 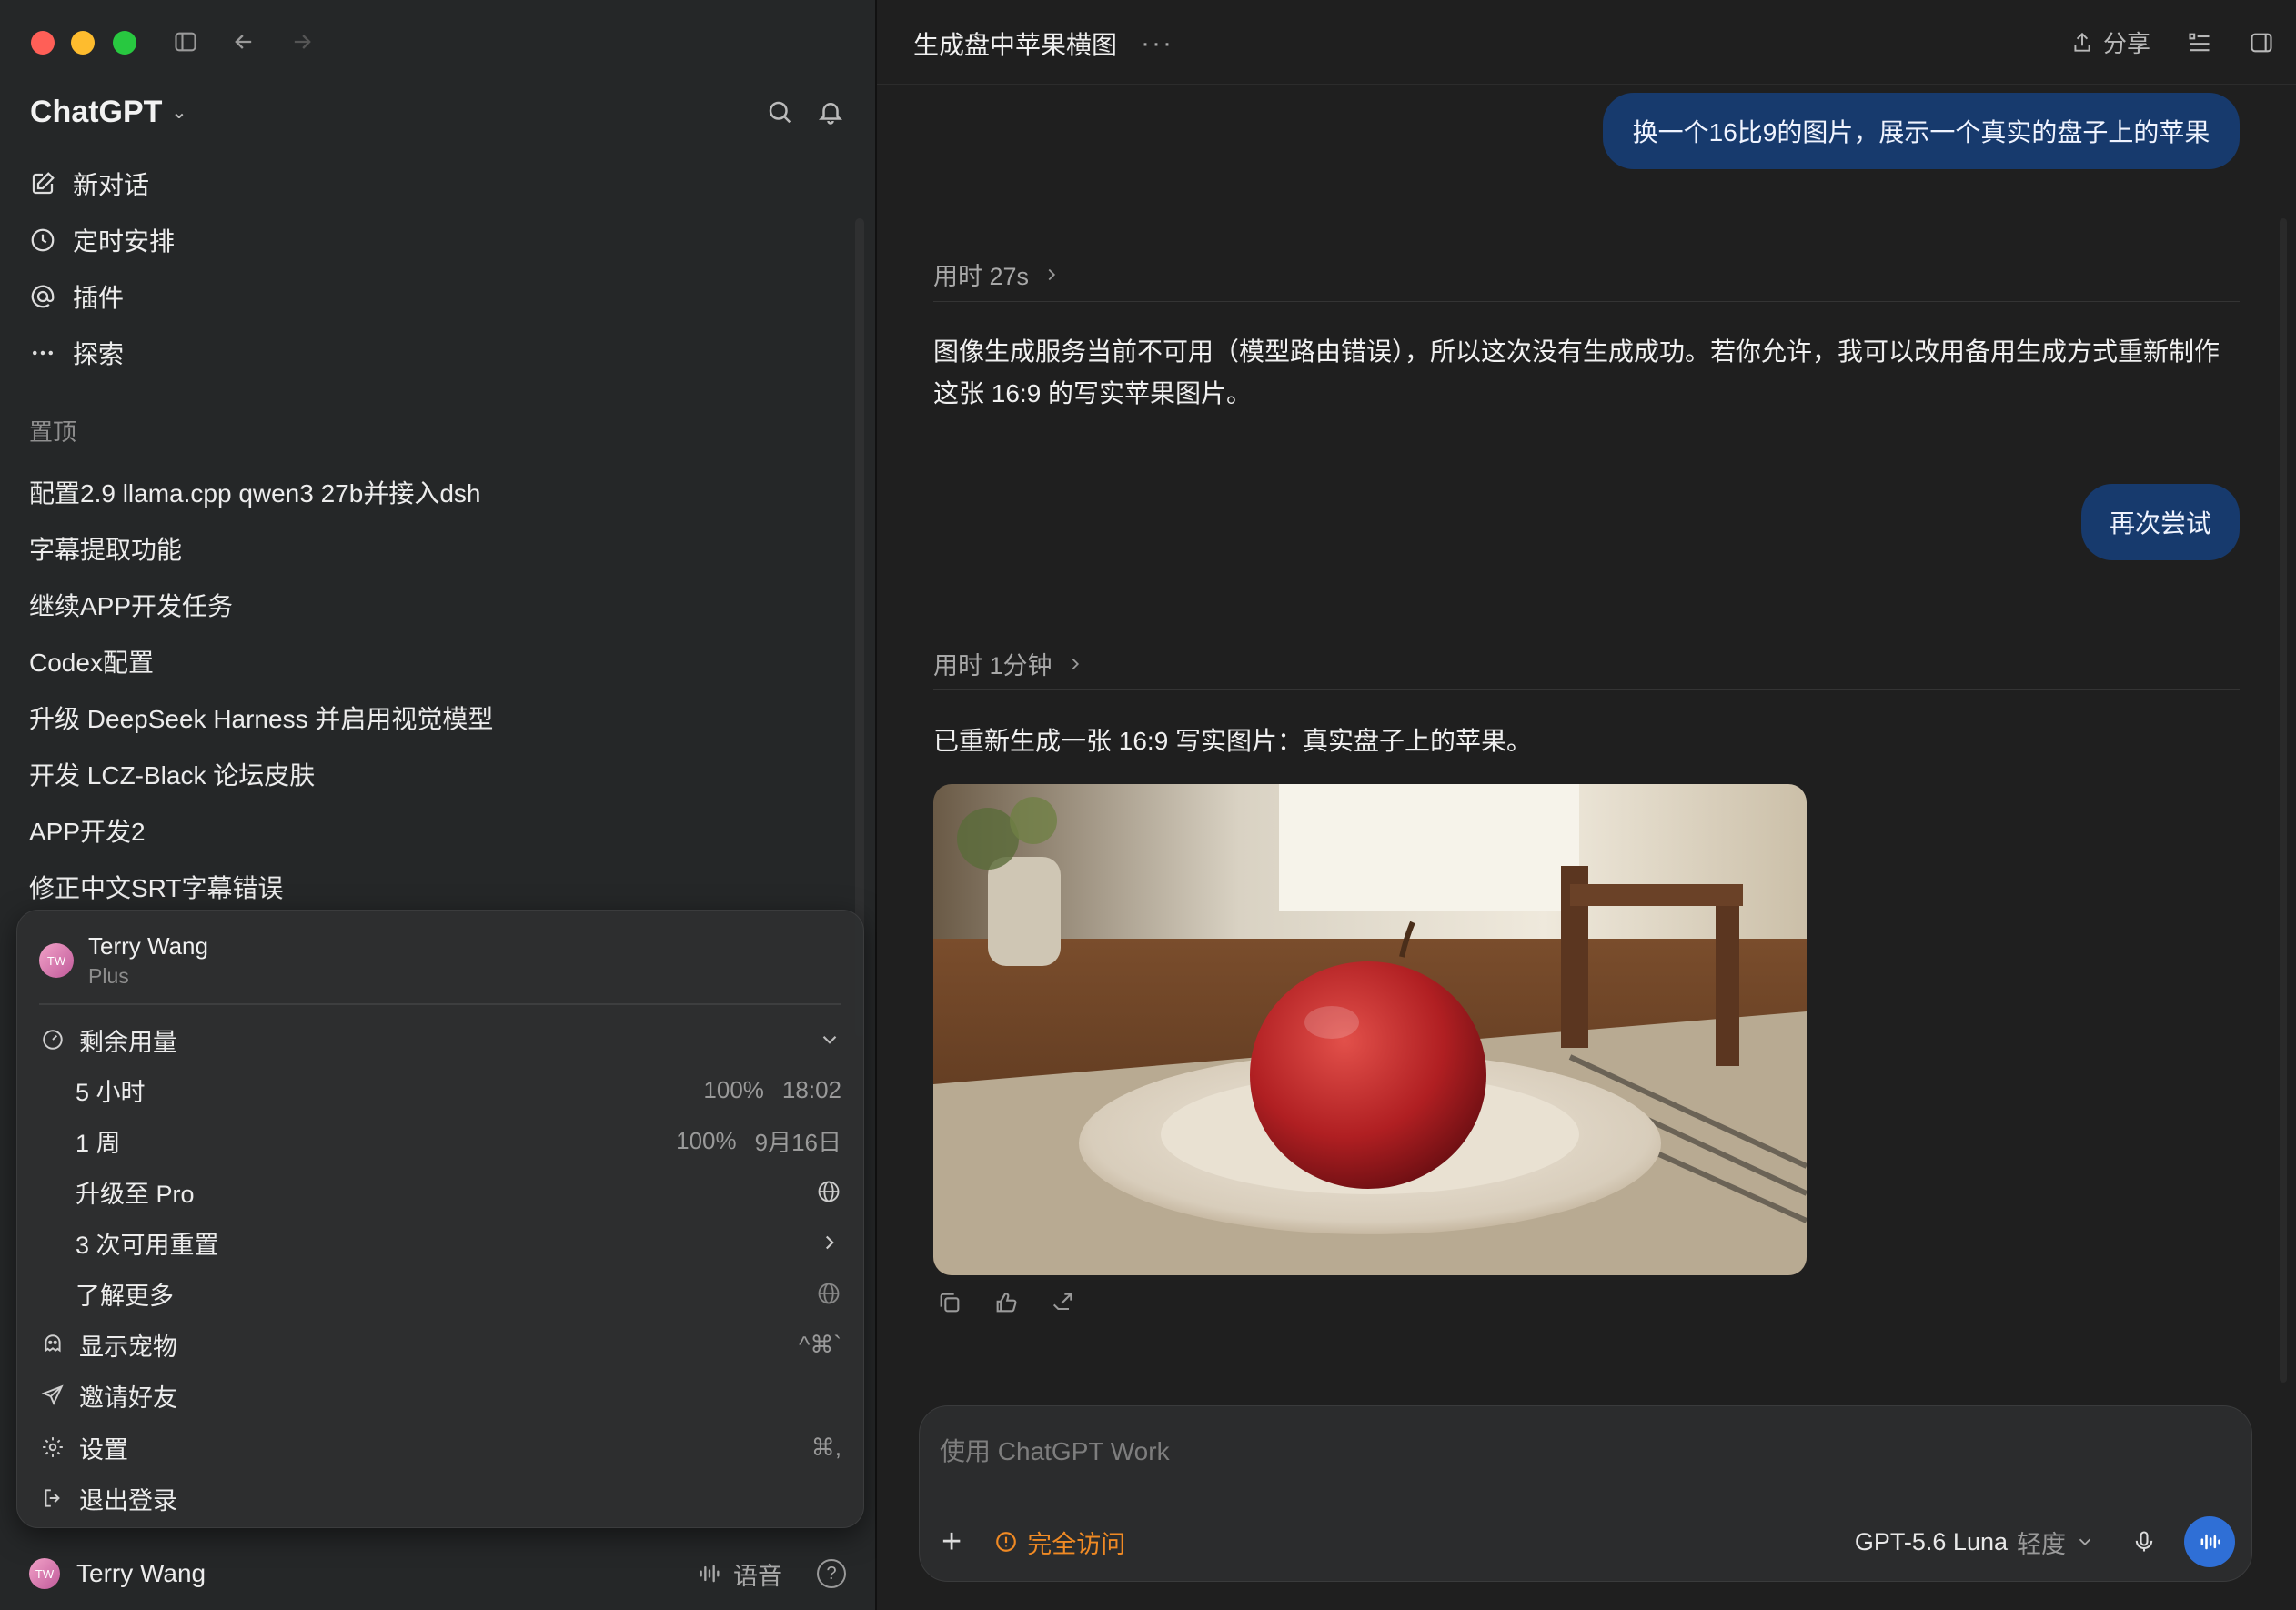 What do you see at coordinates (1059, 1542) in the screenshot?
I see `full-access-button: 完全访问` at bounding box center [1059, 1542].